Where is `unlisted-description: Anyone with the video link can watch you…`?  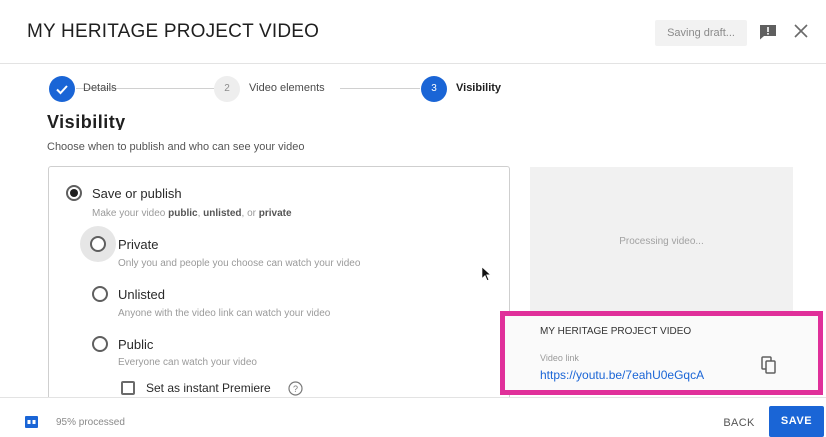
unlisted-description: Anyone with the video link can watch you… is located at coordinates (224, 313).